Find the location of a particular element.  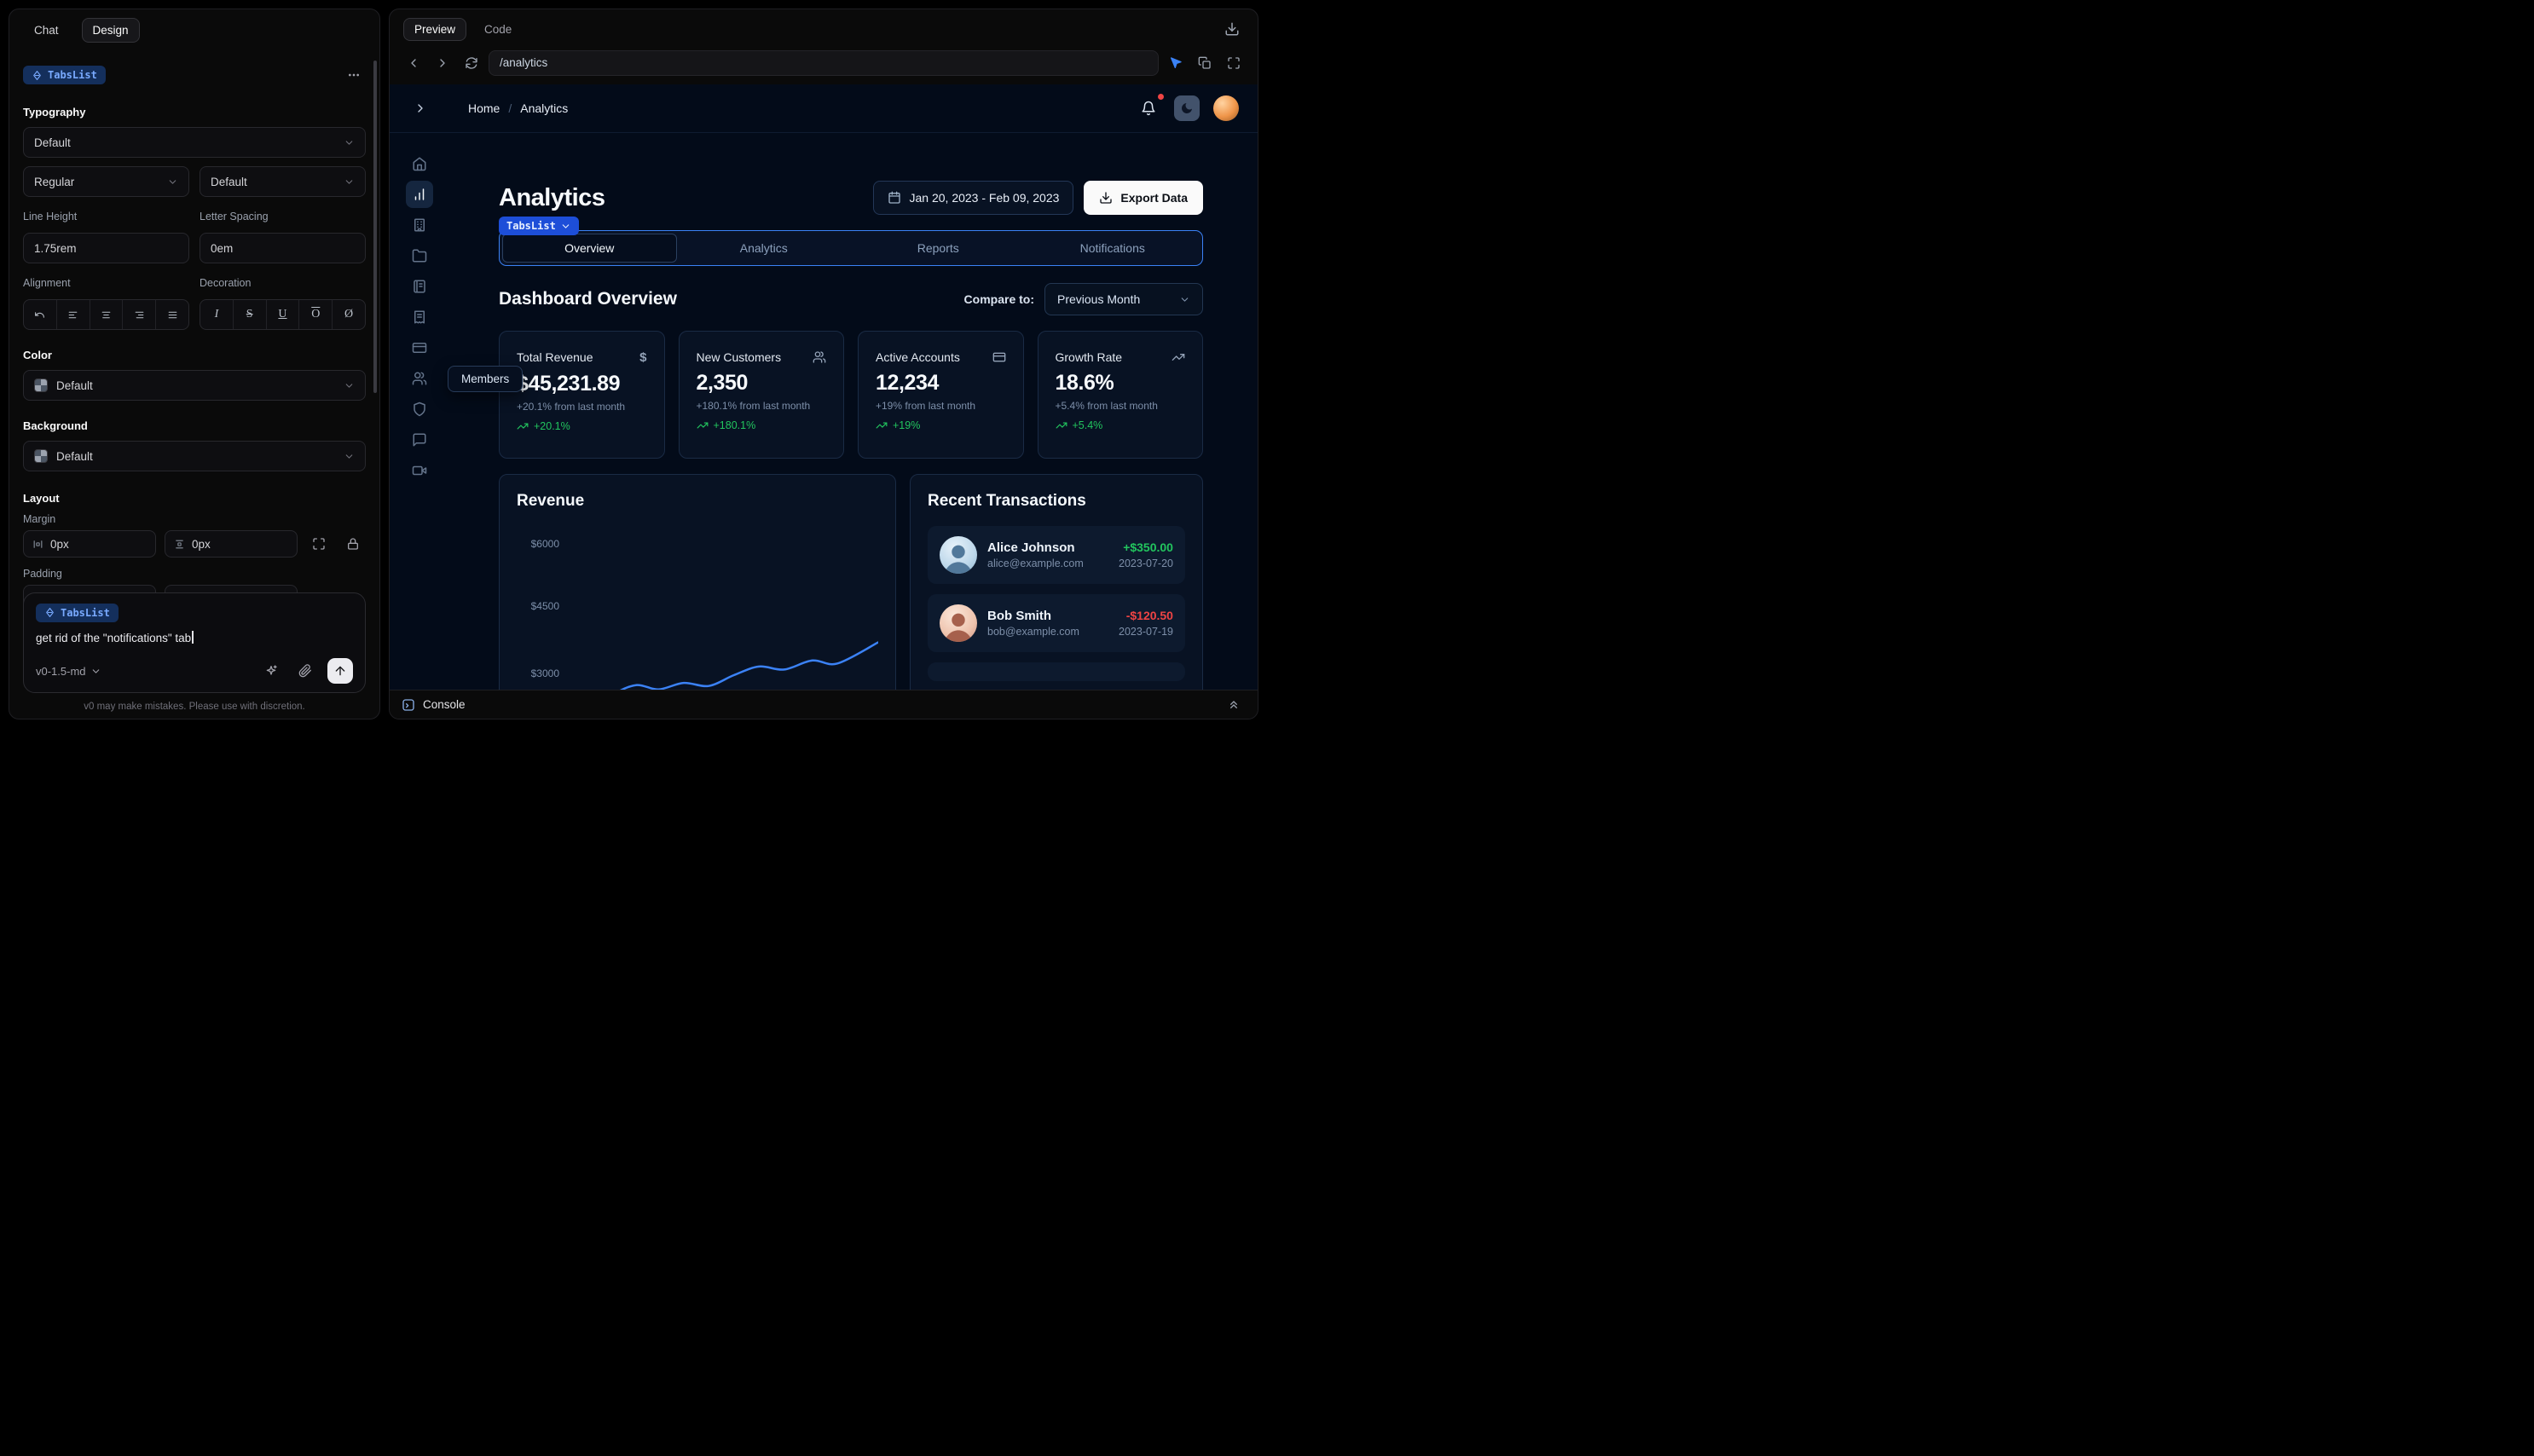

component-diamond-icon is located at coordinates (37, 75).